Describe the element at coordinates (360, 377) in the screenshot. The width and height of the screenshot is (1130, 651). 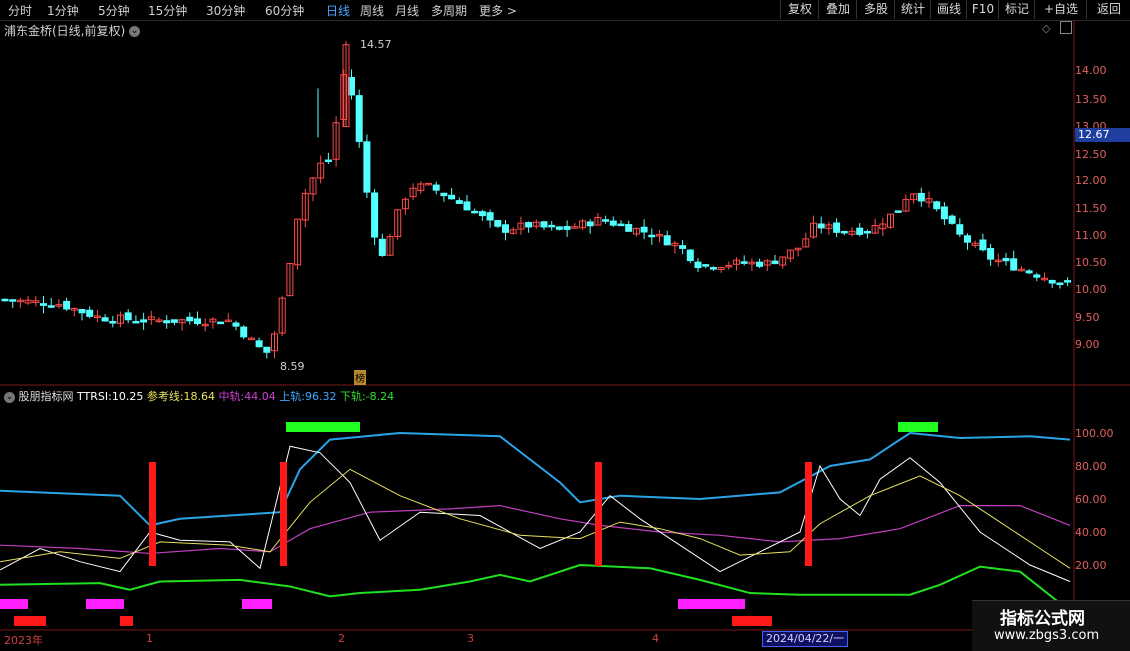
I see `list-tag-icon: 榜` at that location.